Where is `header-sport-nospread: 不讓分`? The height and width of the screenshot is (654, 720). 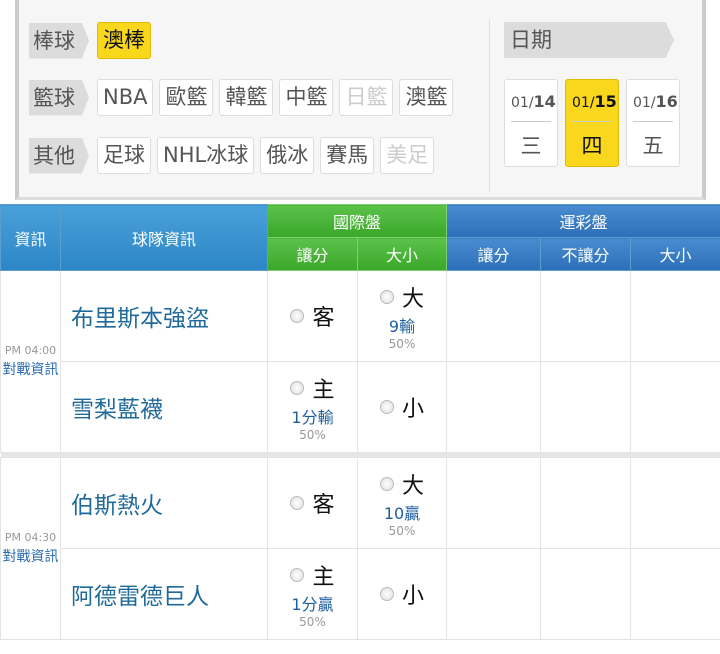 header-sport-nospread: 不讓分 is located at coordinates (586, 254).